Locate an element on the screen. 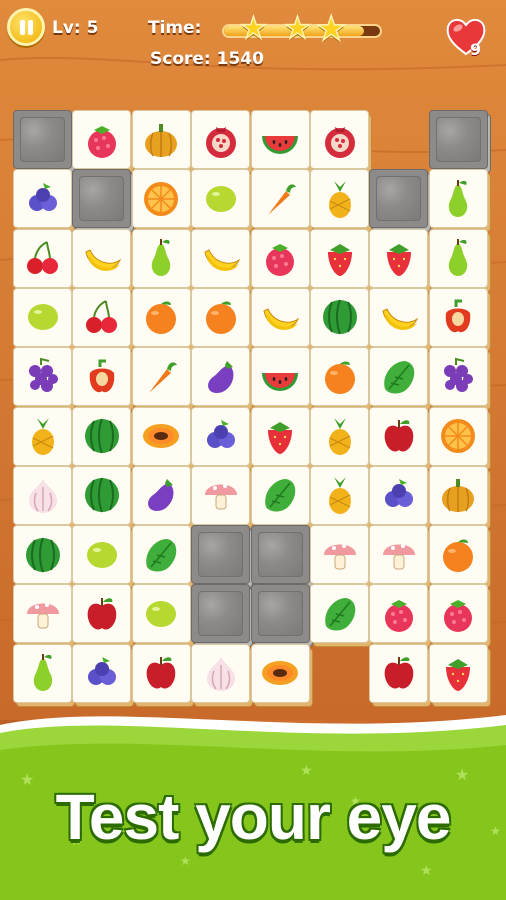  pineapple-icon is located at coordinates (339, 436).